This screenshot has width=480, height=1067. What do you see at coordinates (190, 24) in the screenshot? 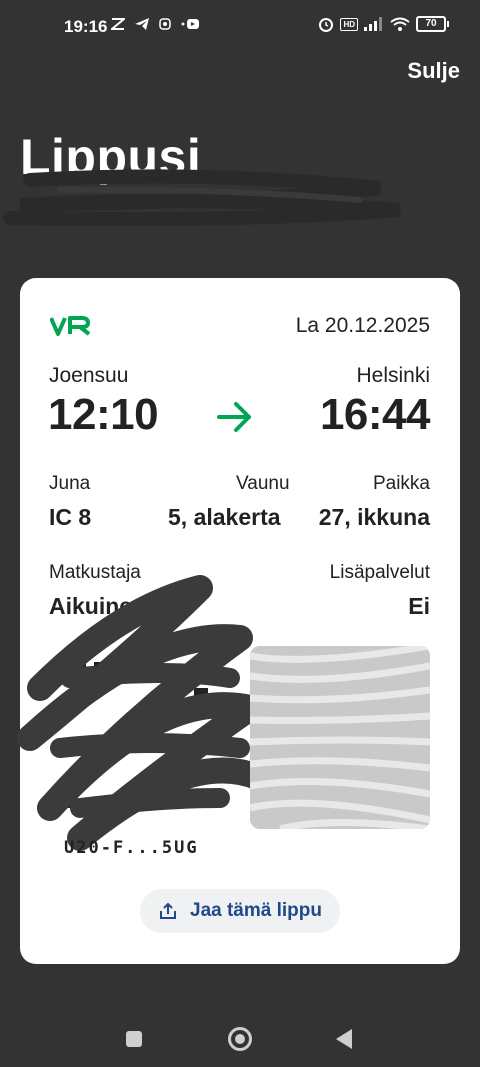
I see `youtube-icon` at bounding box center [190, 24].